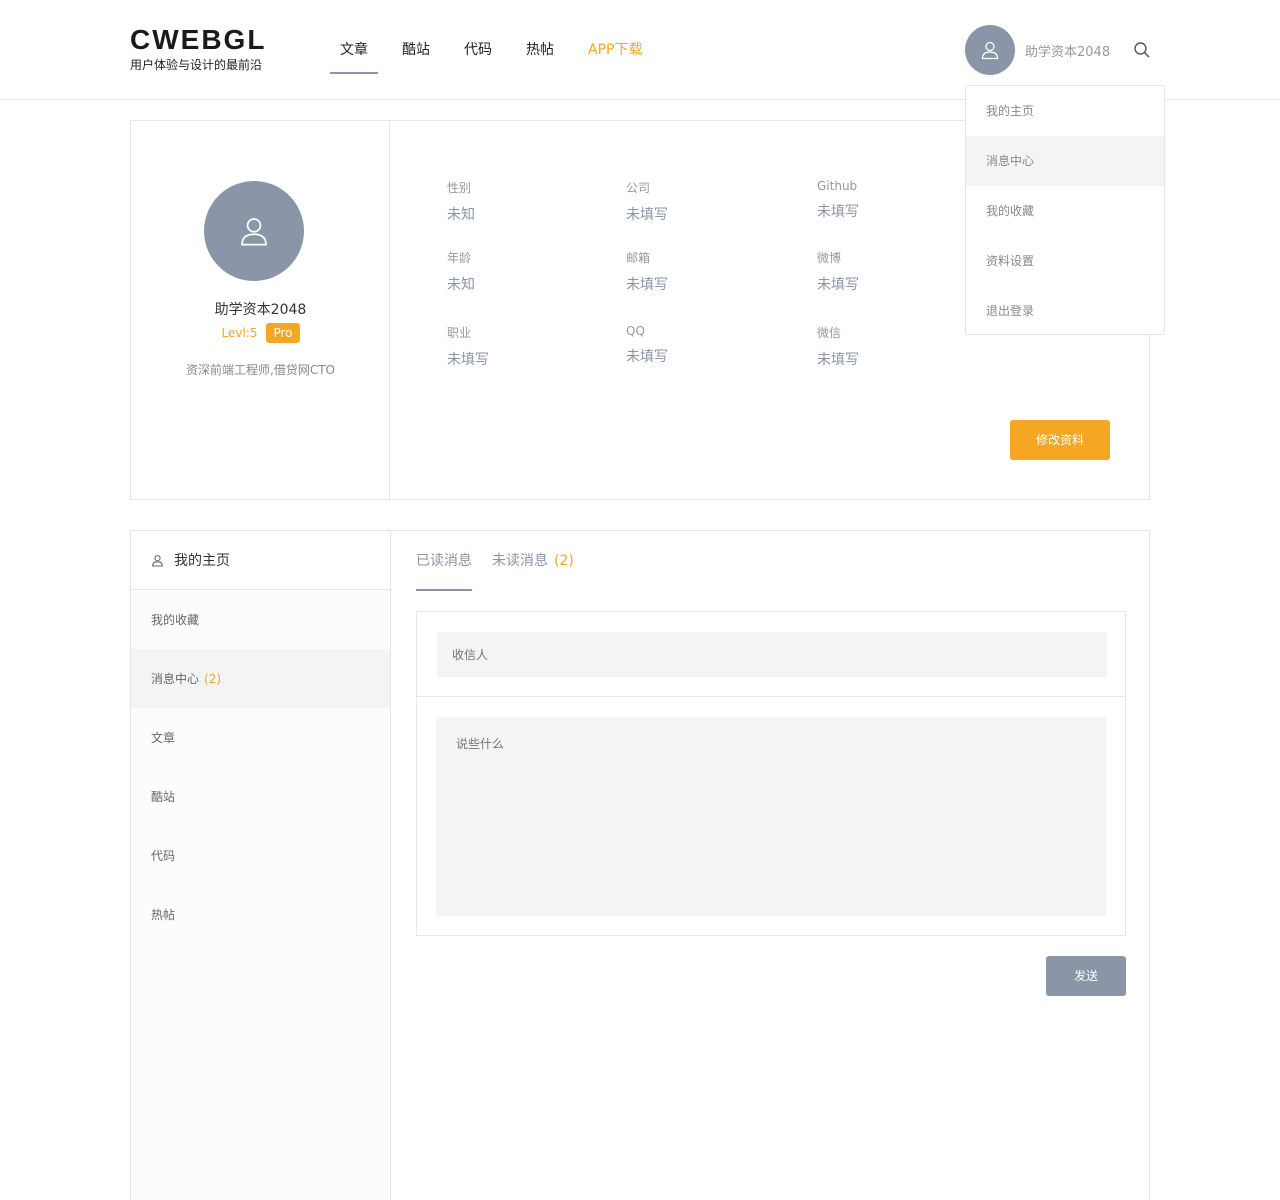 The width and height of the screenshot is (1280, 1200). What do you see at coordinates (260, 737) in the screenshot?
I see `sidebar-item-articles: 文章` at bounding box center [260, 737].